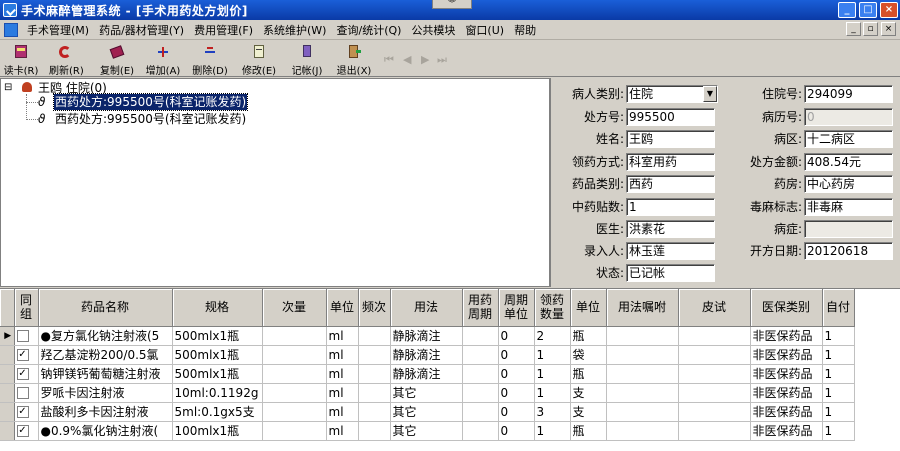  What do you see at coordinates (786, 308) in the screenshot?
I see `col-insurance: 医保类别` at bounding box center [786, 308].